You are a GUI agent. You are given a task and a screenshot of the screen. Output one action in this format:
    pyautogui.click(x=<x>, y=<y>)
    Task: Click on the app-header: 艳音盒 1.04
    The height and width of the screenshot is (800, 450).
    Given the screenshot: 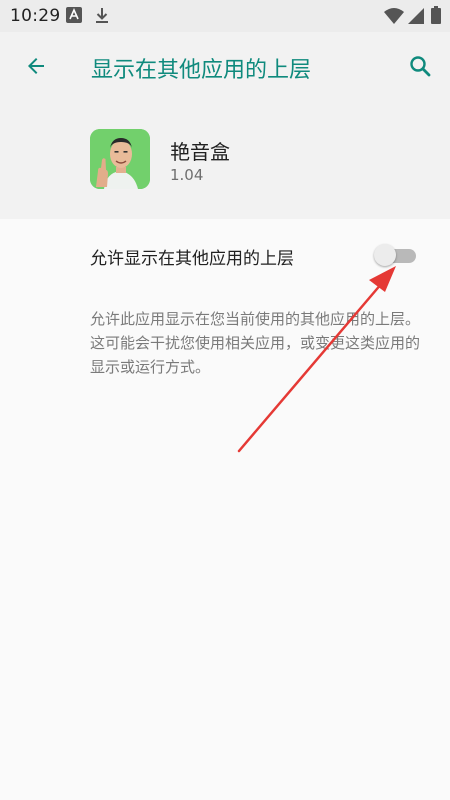 What is the action you would take?
    pyautogui.click(x=225, y=159)
    